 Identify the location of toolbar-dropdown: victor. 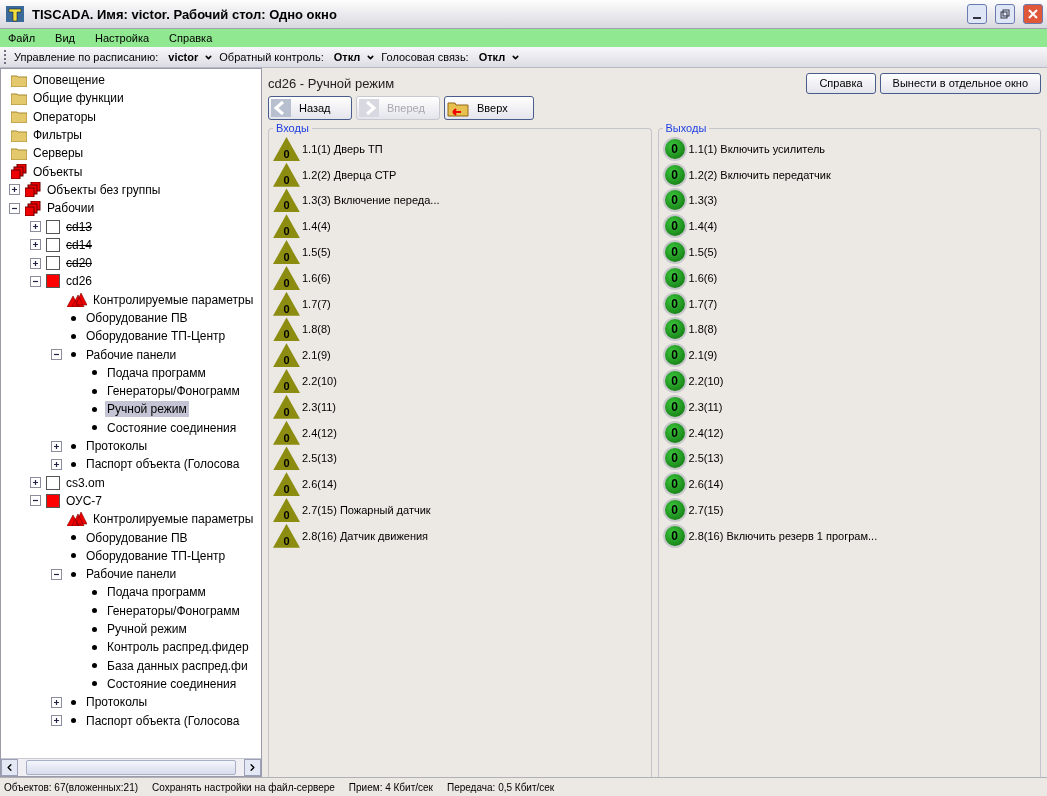
(189, 57).